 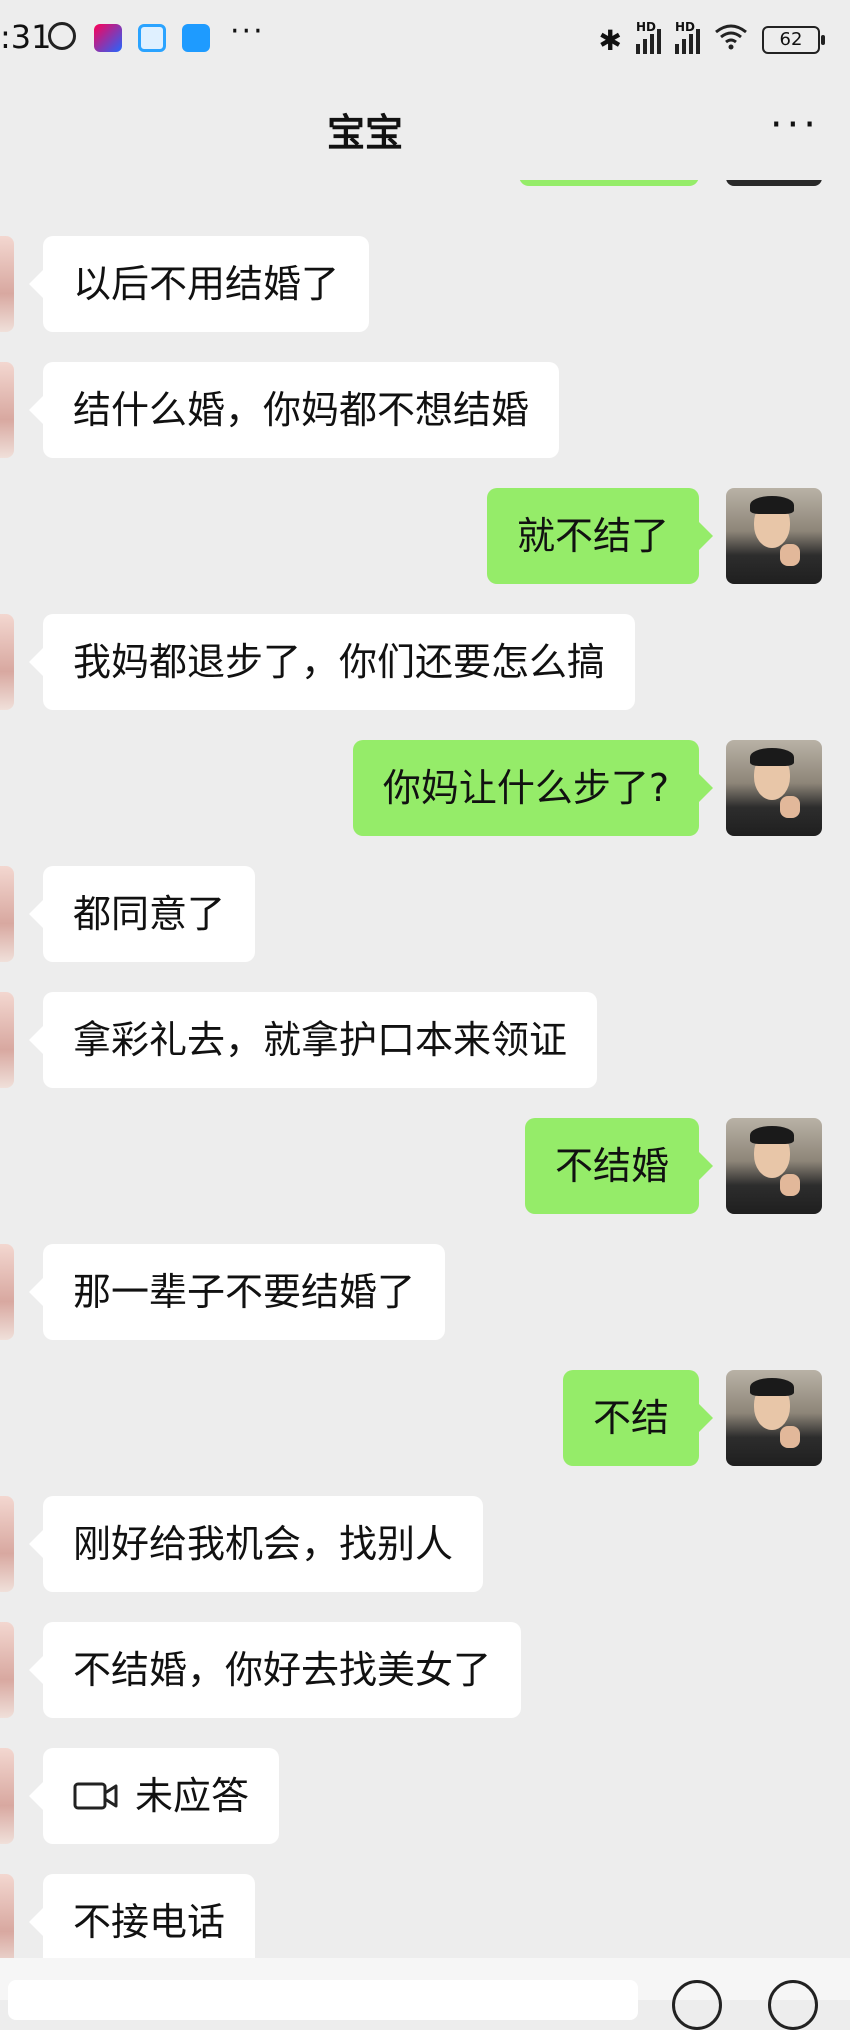 What do you see at coordinates (199, 284) in the screenshot?
I see `message-bubble: 以后不用结婚了` at bounding box center [199, 284].